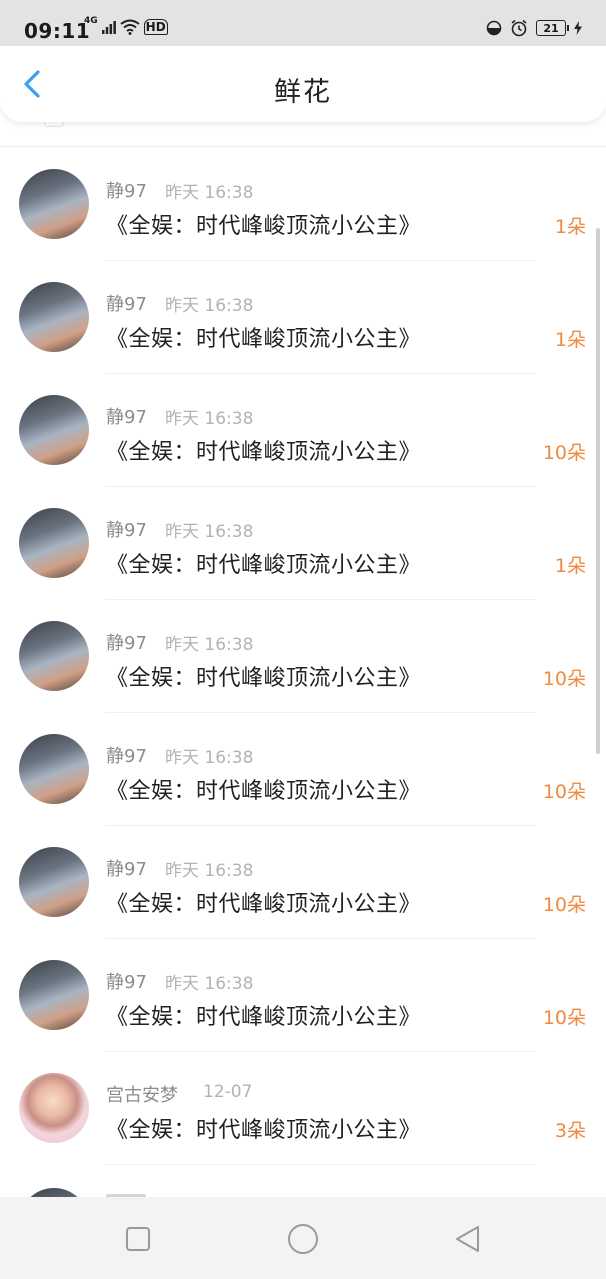  I want to click on charging-icon, so click(578, 28).